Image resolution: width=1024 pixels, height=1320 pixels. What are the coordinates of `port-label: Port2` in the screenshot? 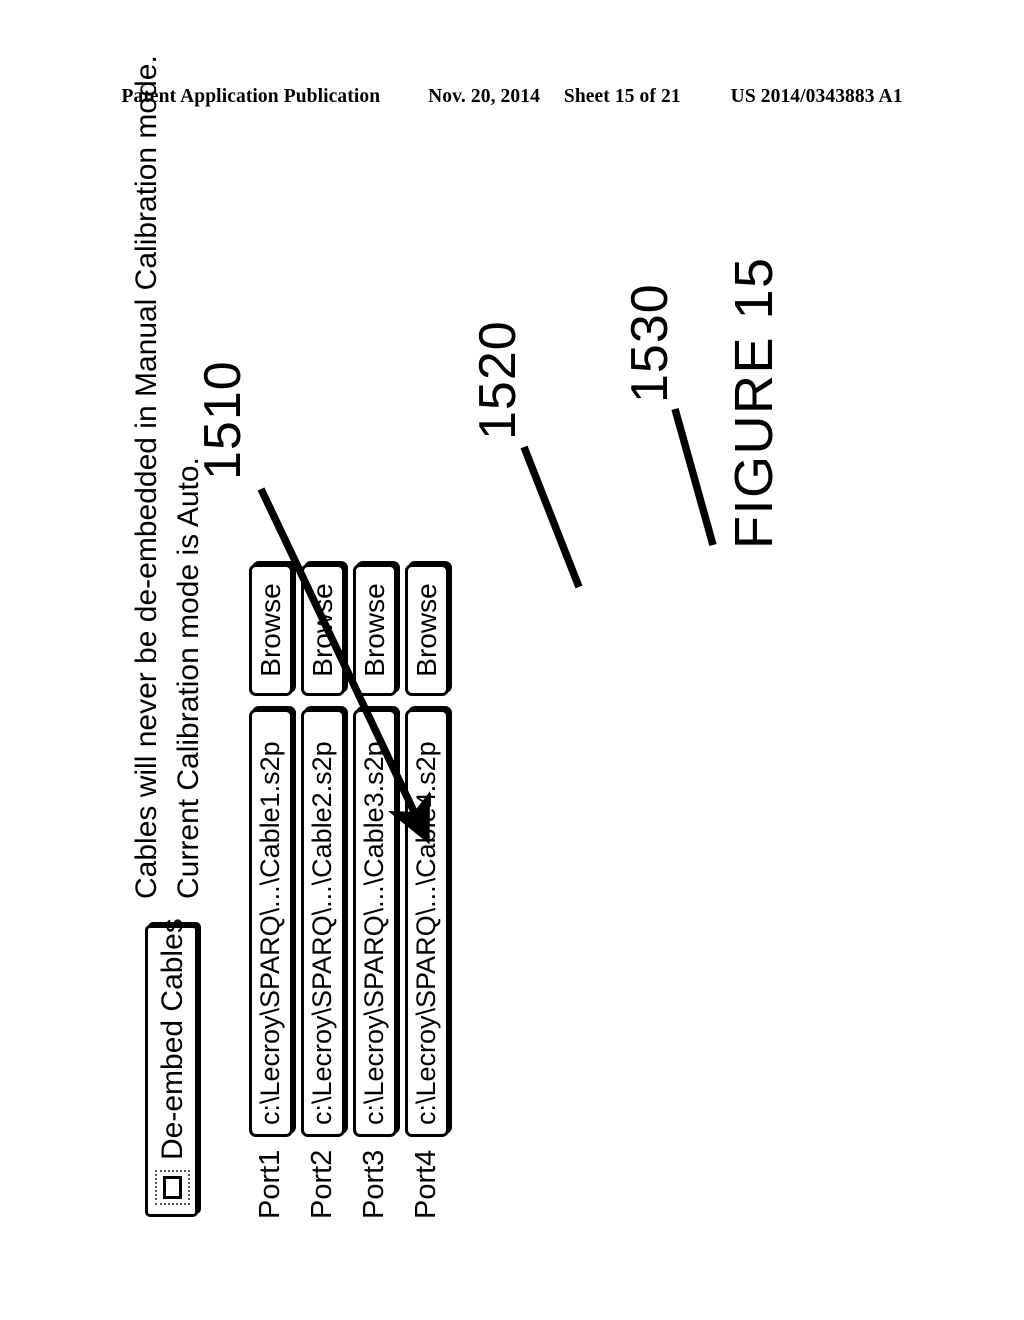 It's located at (322, 1184).